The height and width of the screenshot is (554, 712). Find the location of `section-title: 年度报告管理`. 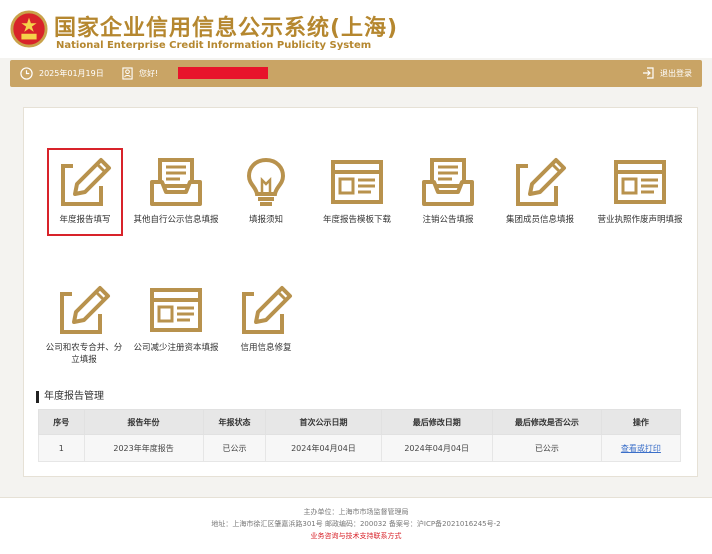

section-title: 年度报告管理 is located at coordinates (70, 397).